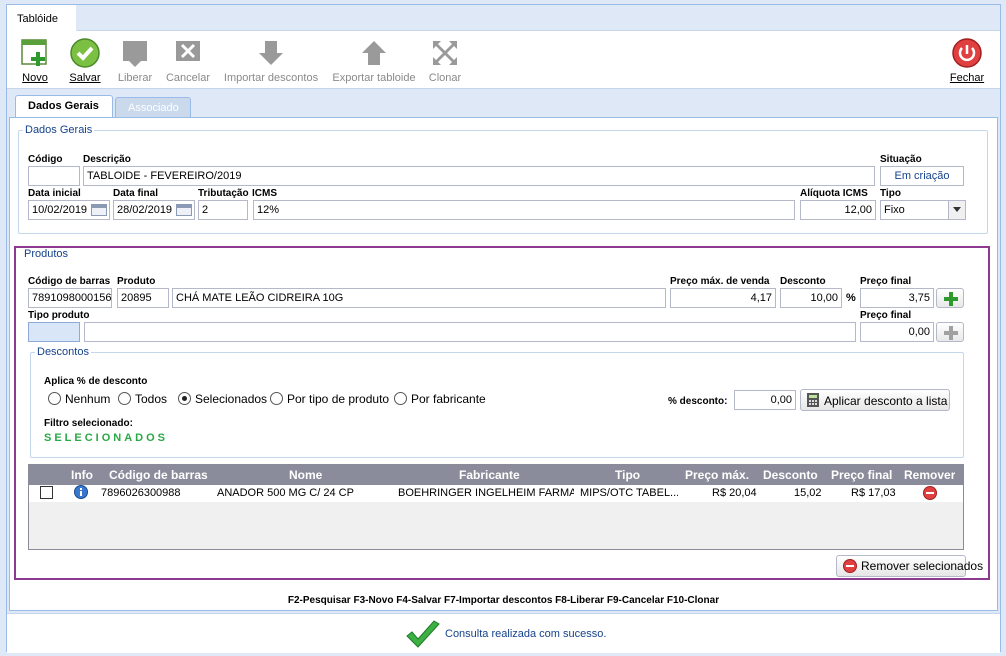 The width and height of the screenshot is (1006, 656). I want to click on col-info: Info, so click(82, 475).